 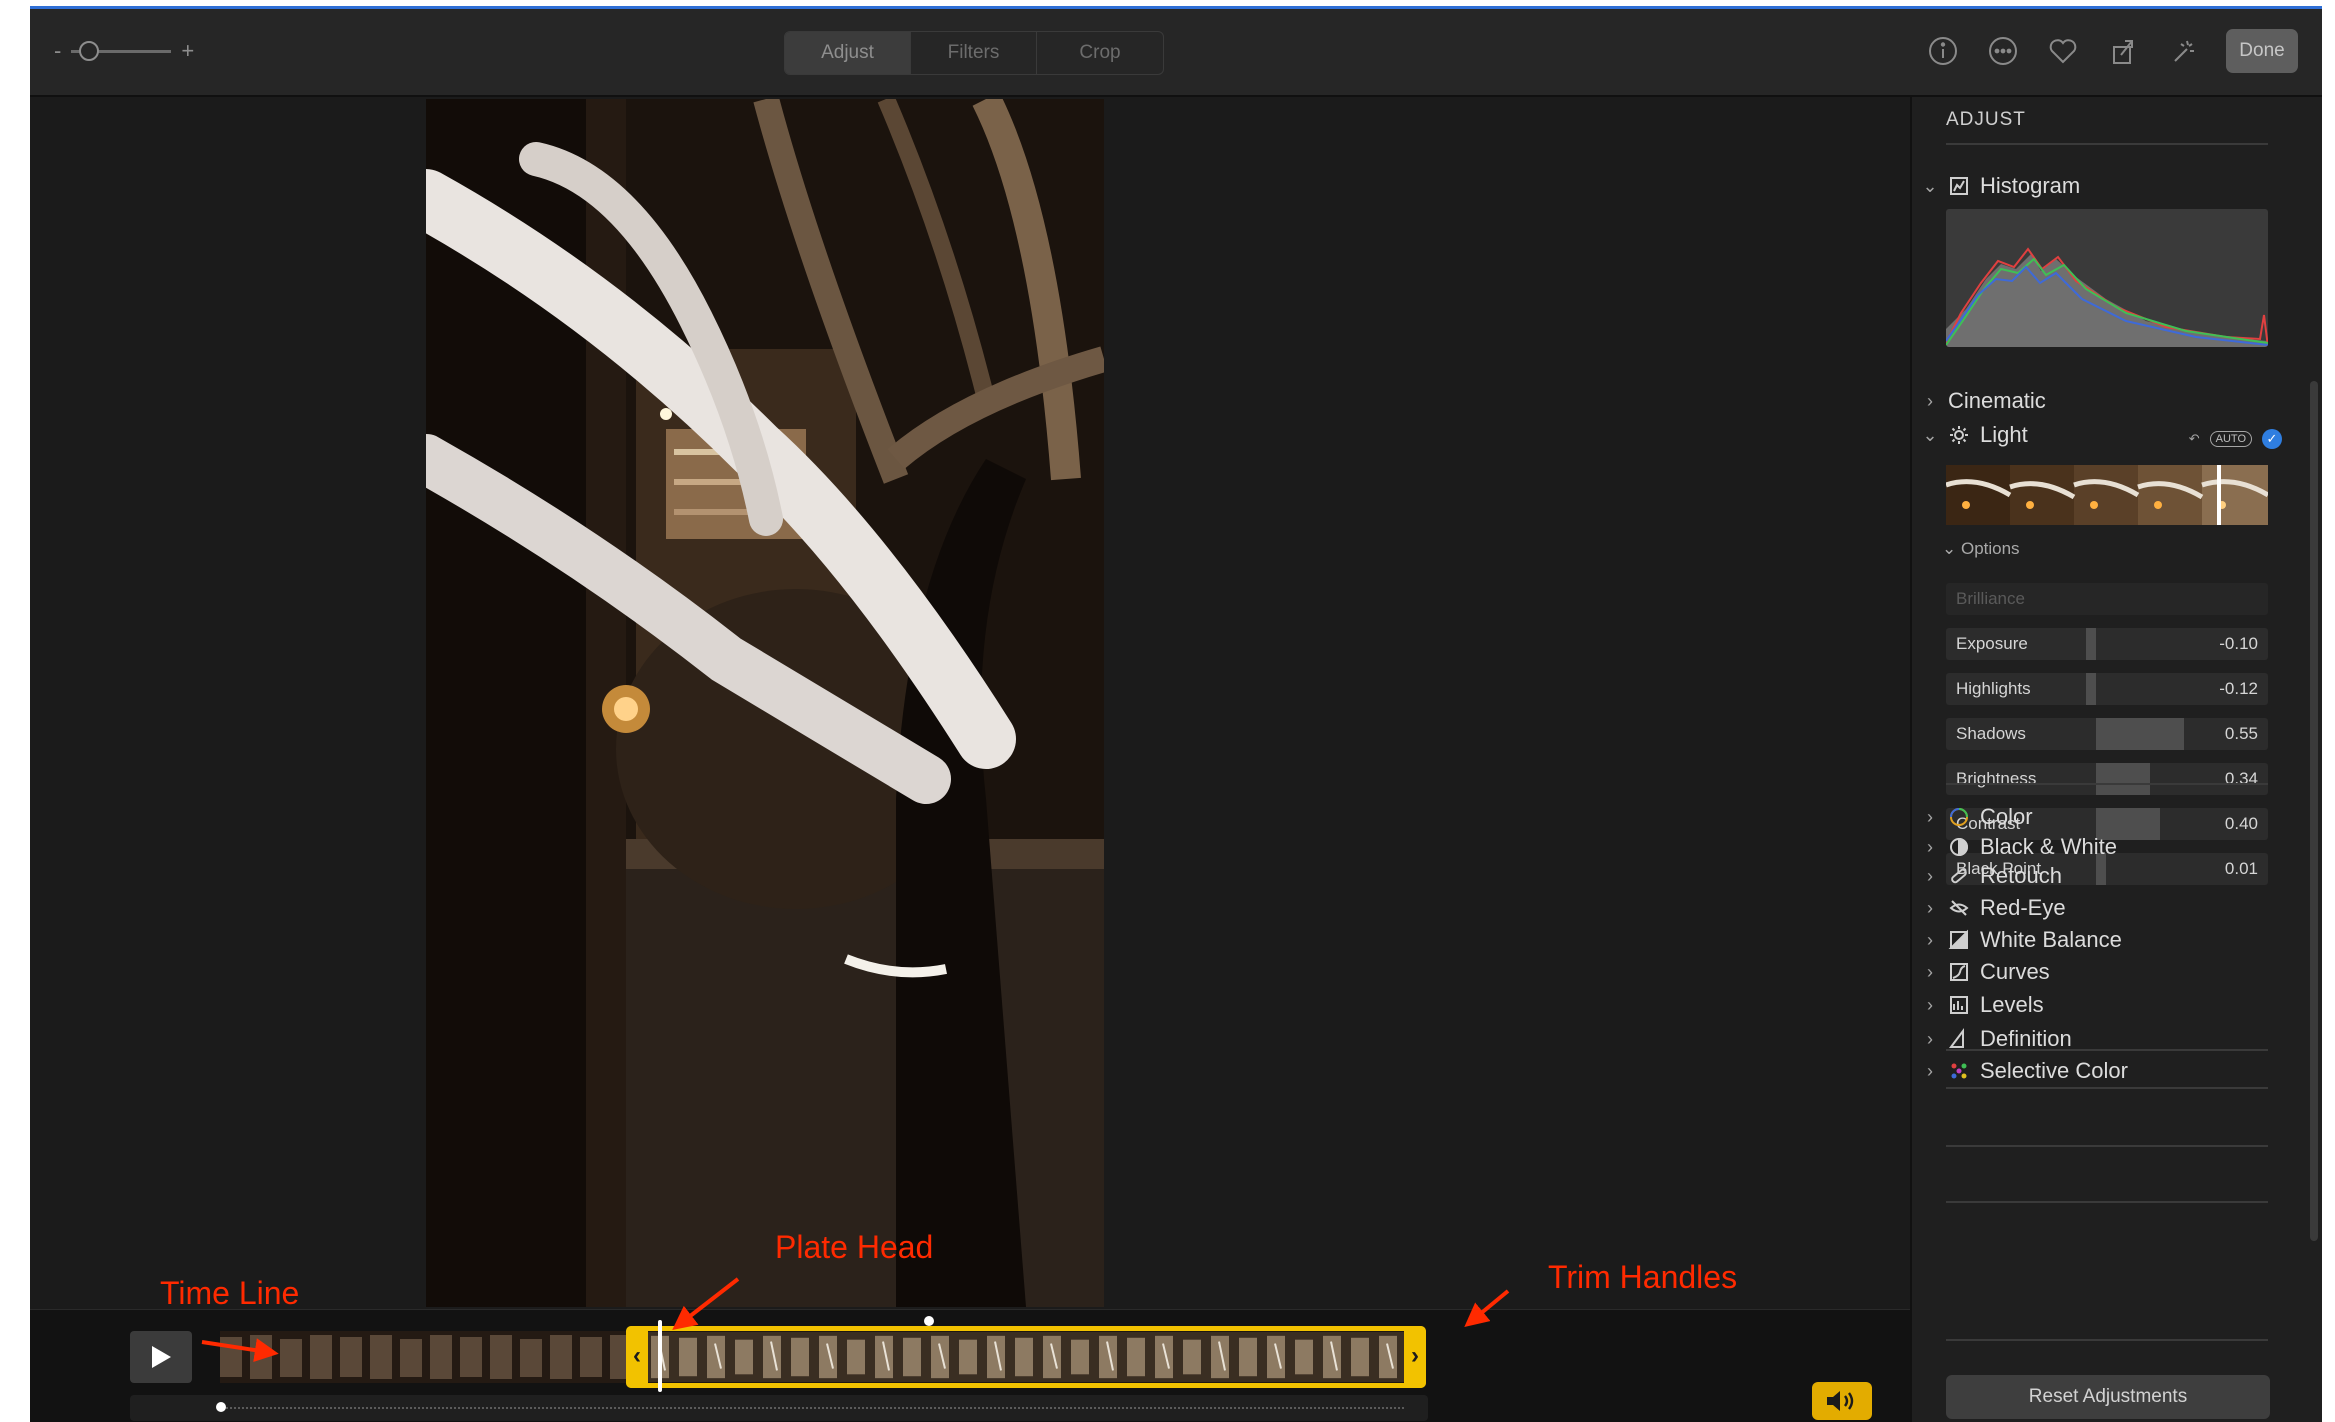 I want to click on info-icon, so click(x=1943, y=51).